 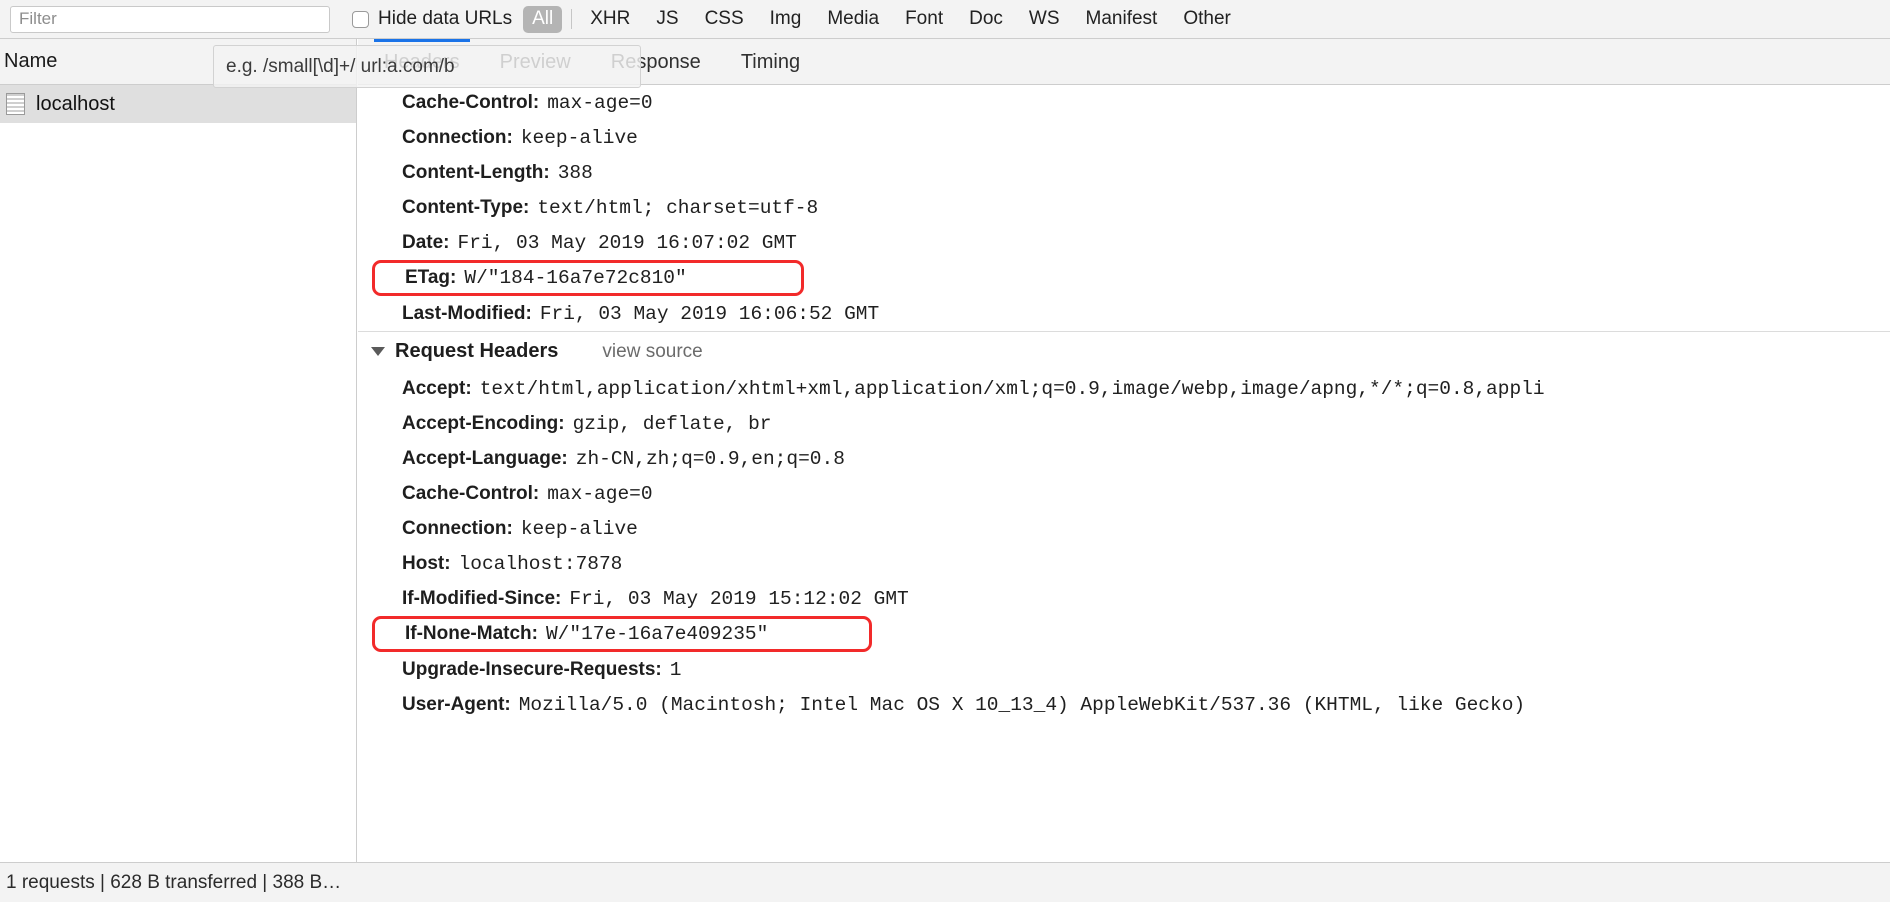 What do you see at coordinates (575, 172) in the screenshot?
I see `header-value: 388` at bounding box center [575, 172].